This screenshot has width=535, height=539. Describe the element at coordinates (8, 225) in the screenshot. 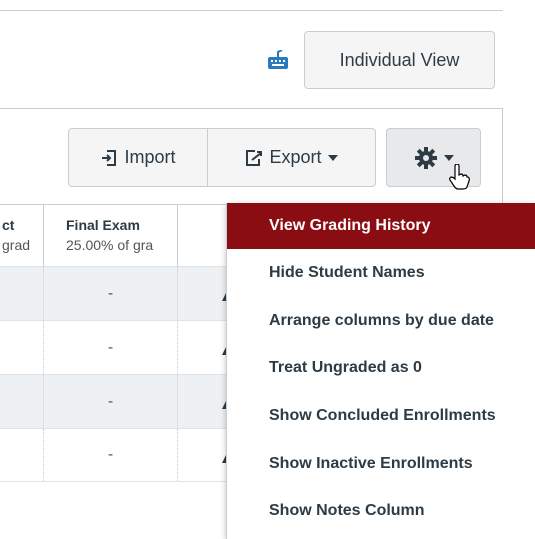

I see `column-title: ct` at that location.